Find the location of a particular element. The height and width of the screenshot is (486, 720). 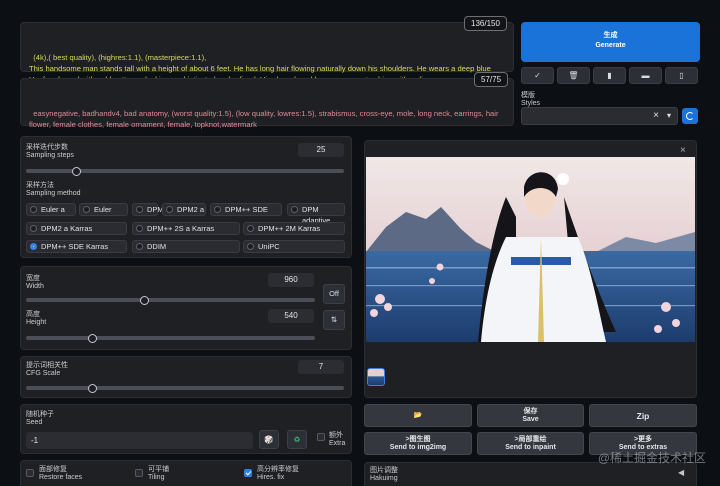

send-to-inpaint-button: >局部重绘 Send to inpaint is located at coordinates (530, 443).